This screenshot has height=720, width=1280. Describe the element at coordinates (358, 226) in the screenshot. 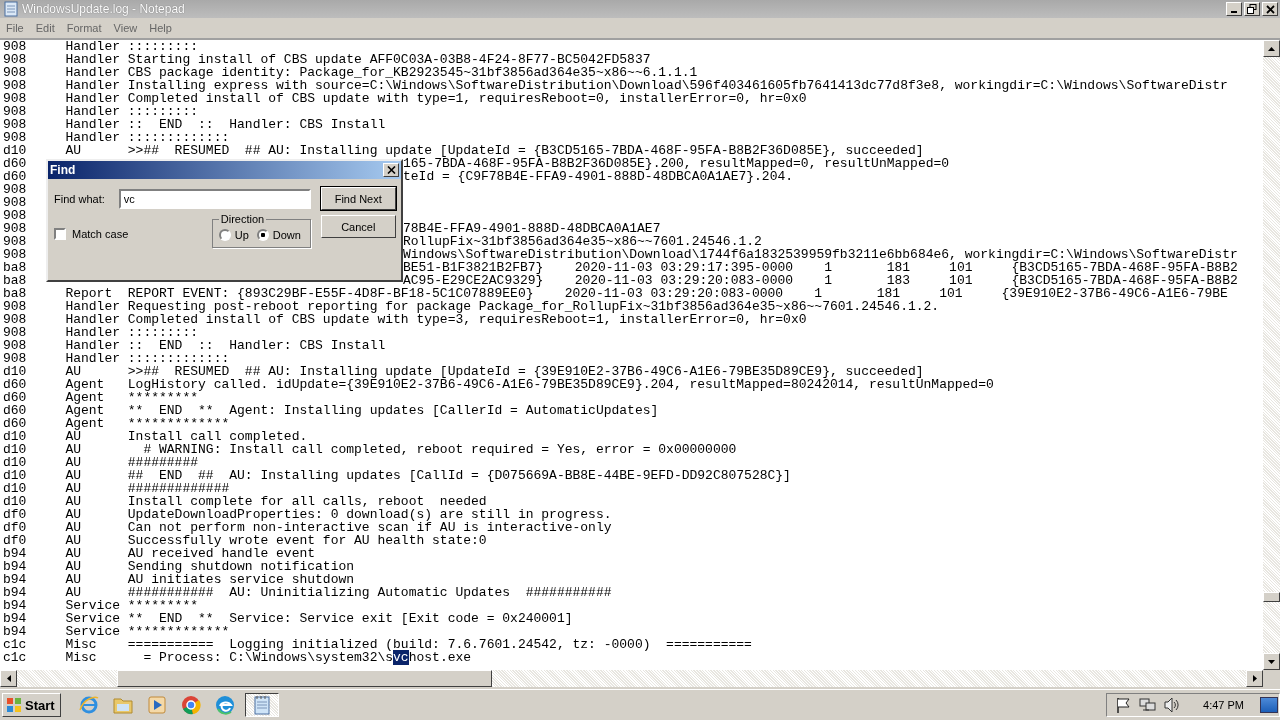

I see `dialog-button: Cancel` at that location.